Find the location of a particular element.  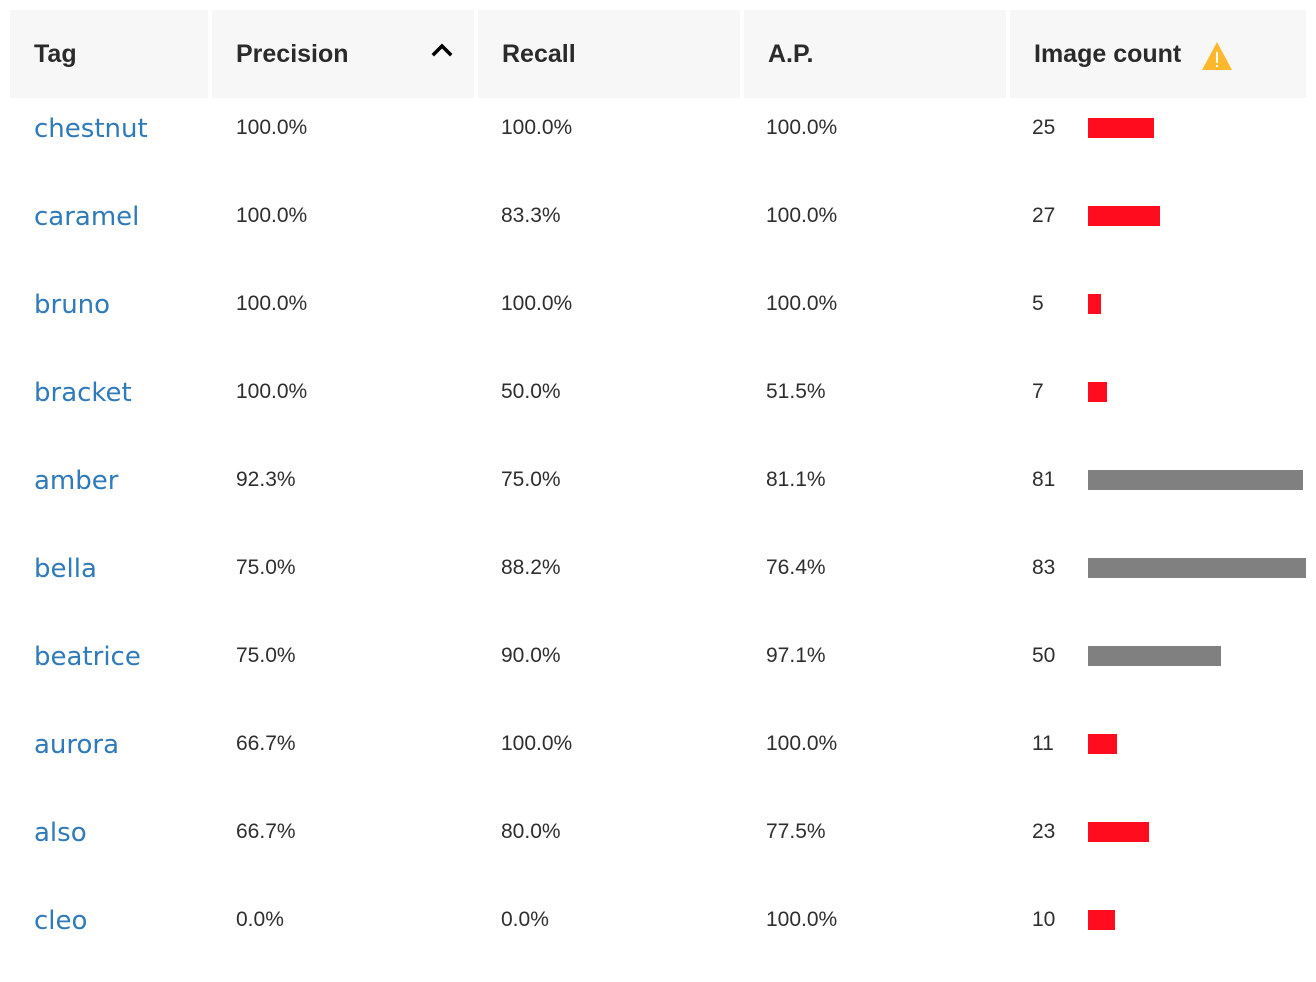

tag-cell: cleo is located at coordinates (111, 914).